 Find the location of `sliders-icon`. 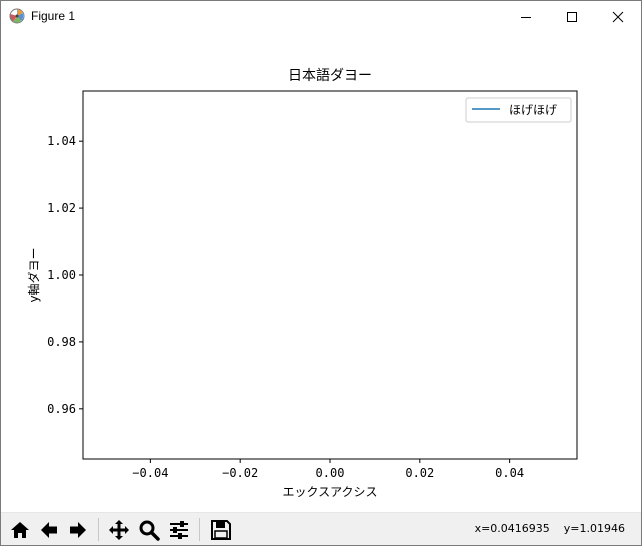

sliders-icon is located at coordinates (178, 529).